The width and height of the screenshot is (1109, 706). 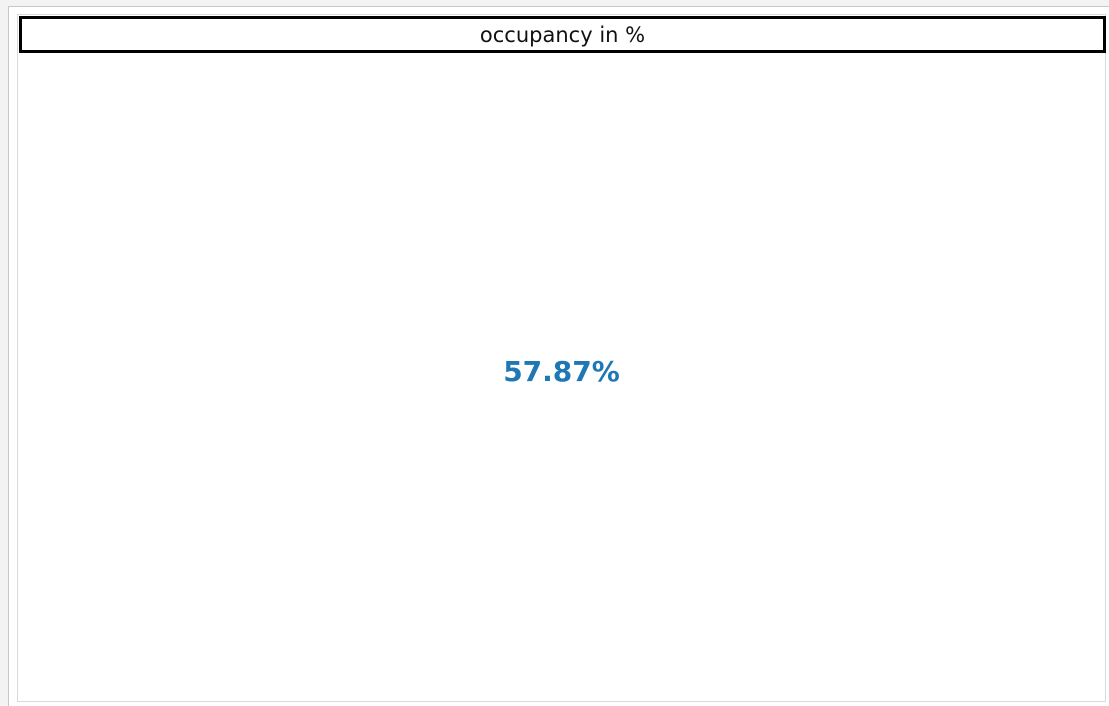 I want to click on kpi-value: 57.87%, so click(x=561, y=371).